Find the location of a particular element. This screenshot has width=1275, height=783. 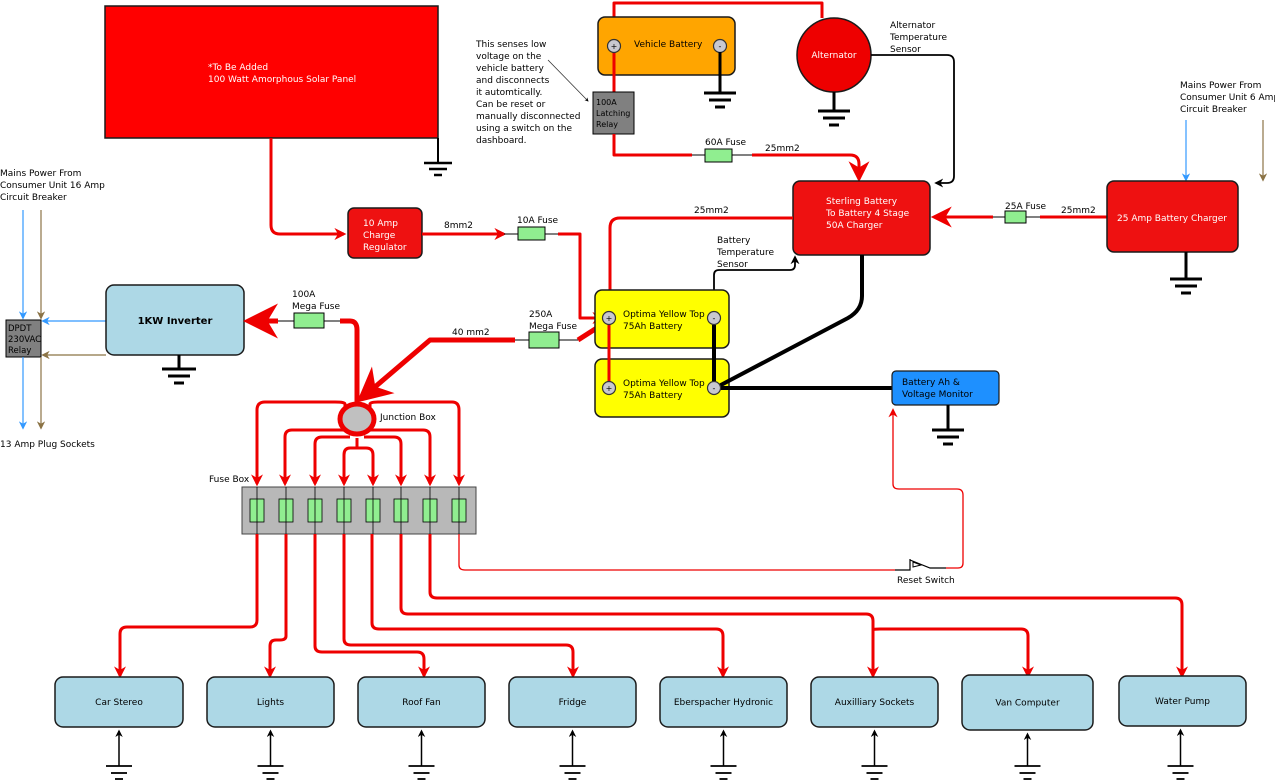

leisure-battery-1-label-1: Optima Yellow Top is located at coordinates (664, 315).